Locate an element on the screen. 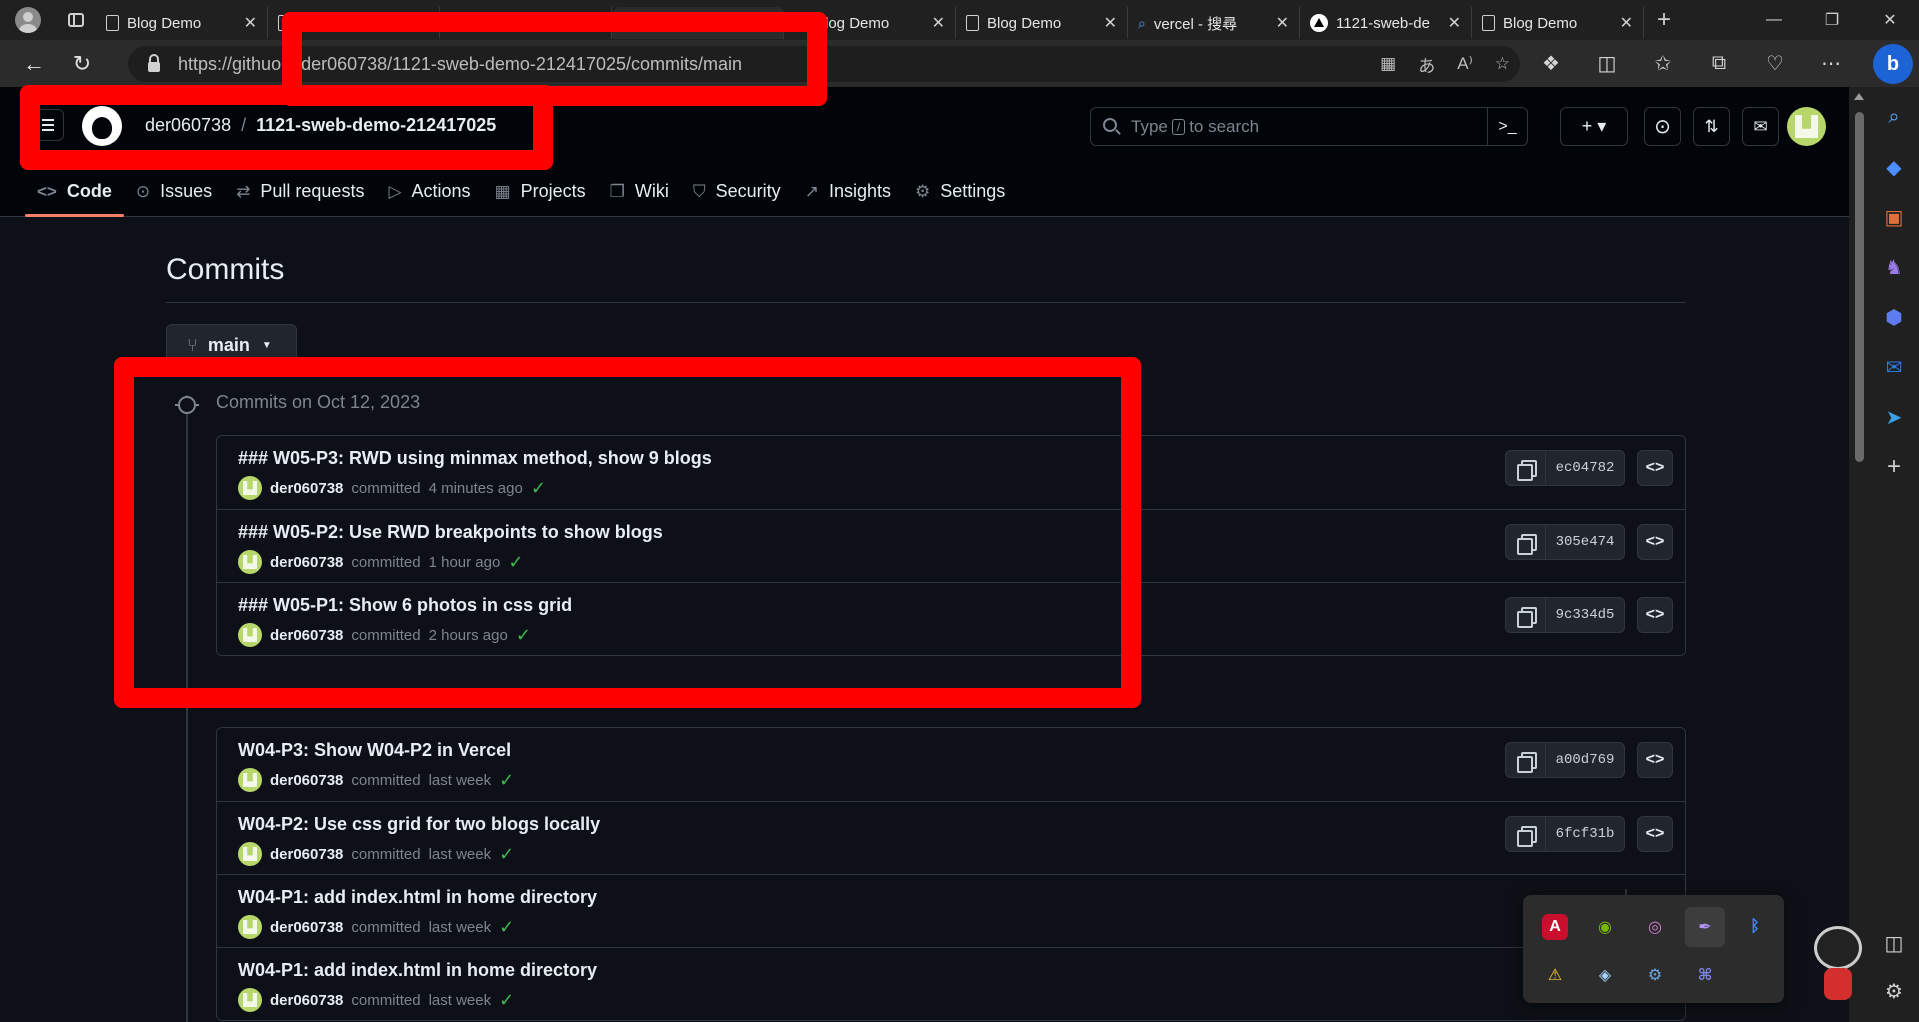 This screenshot has height=1022, width=1919. browser-tab: 1121-sweb-de ✕ is located at coordinates (1386, 23).